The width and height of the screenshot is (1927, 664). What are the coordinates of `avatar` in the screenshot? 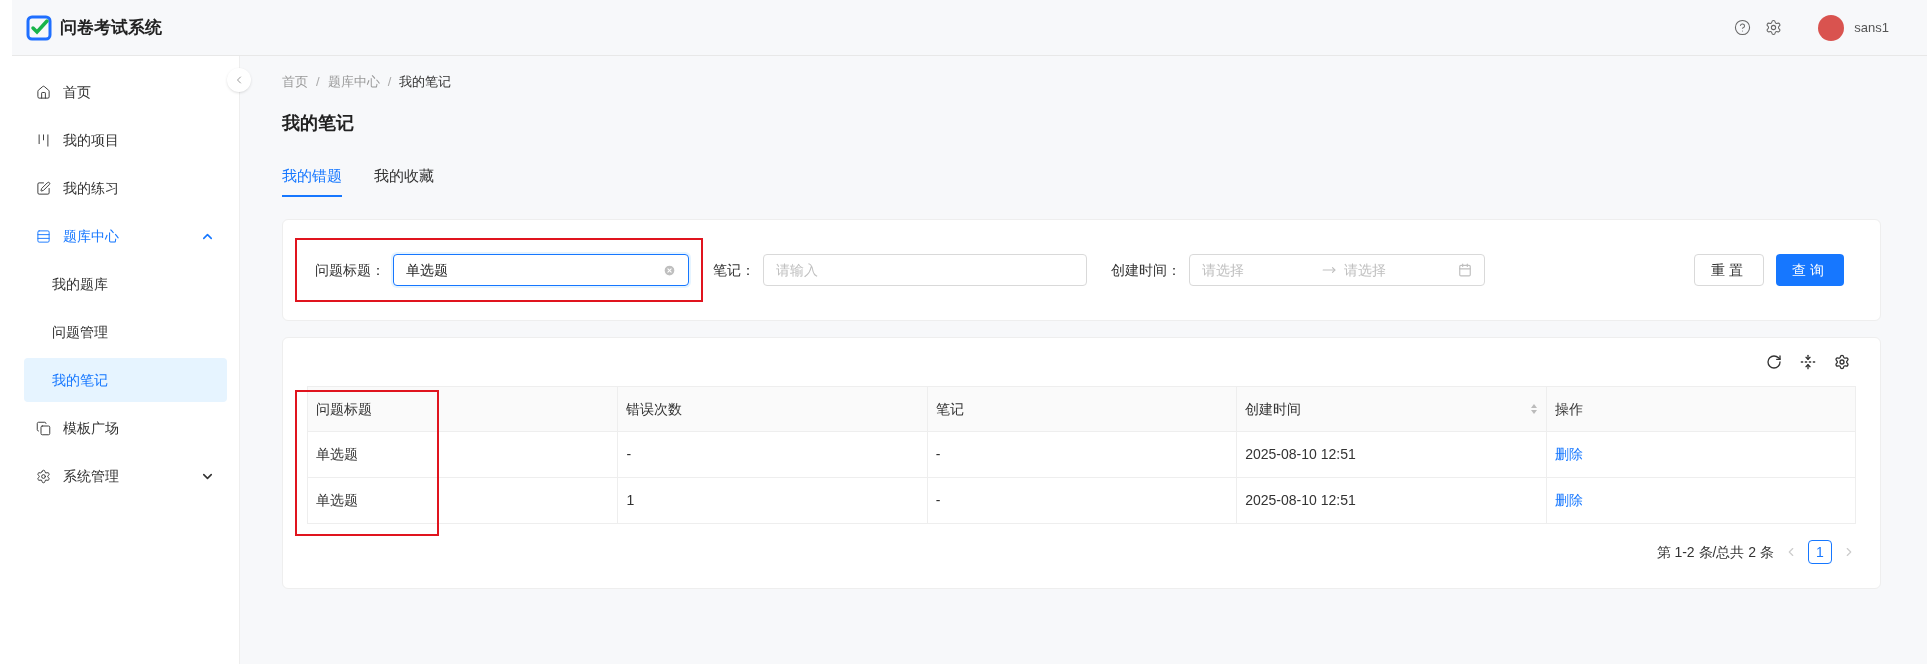 It's located at (1831, 27).